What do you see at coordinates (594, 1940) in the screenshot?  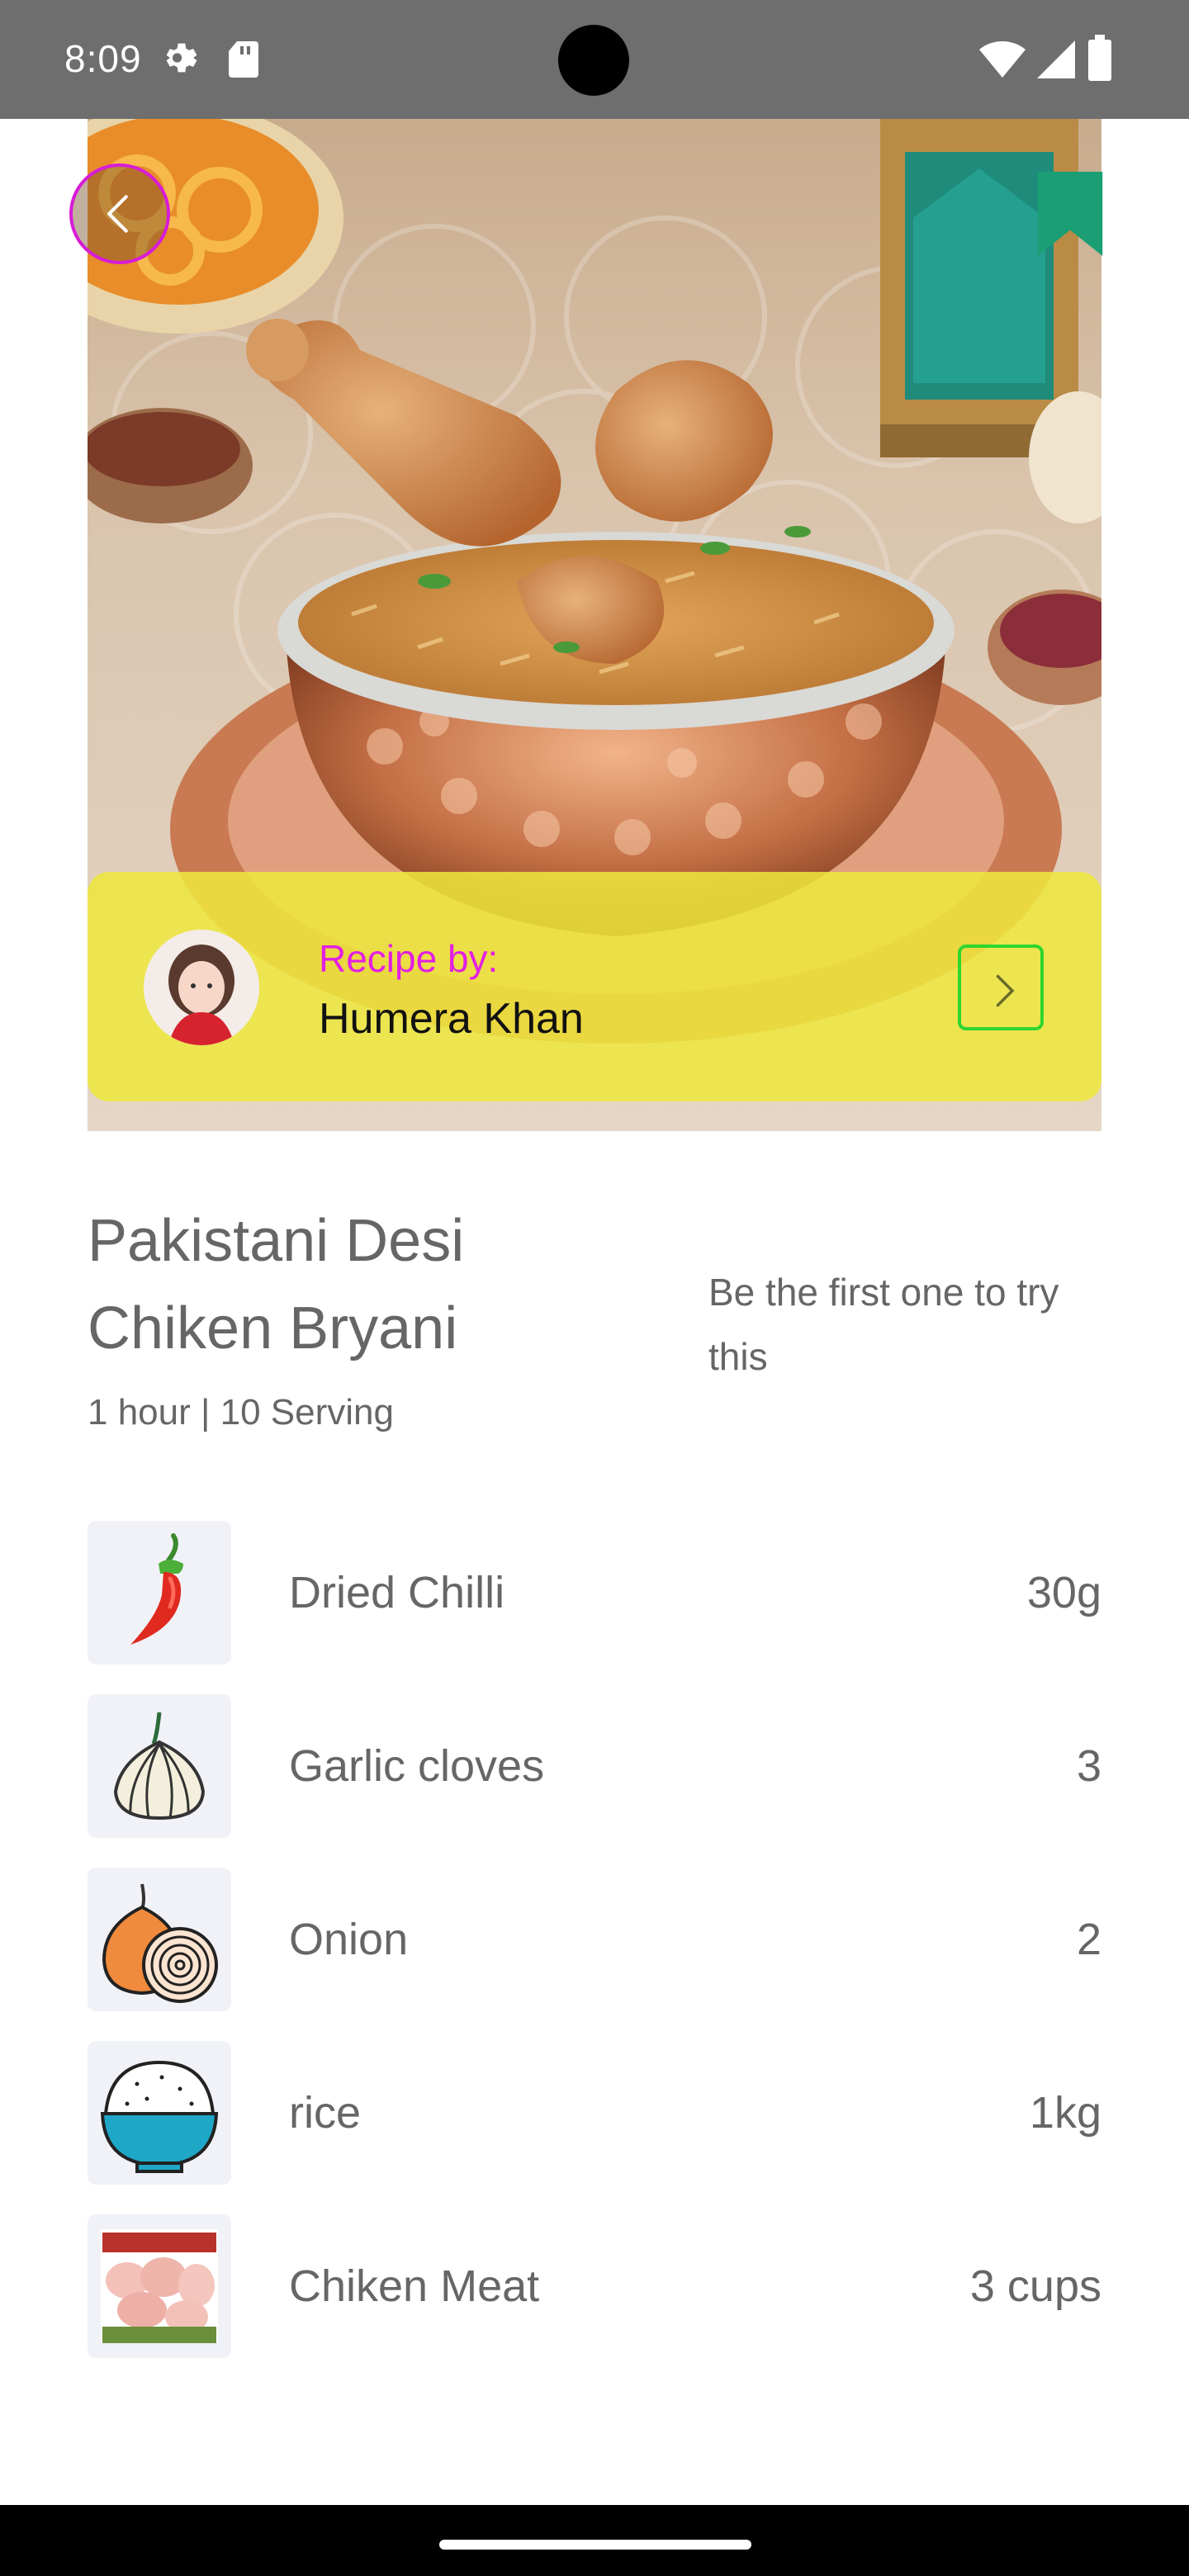 I see `ingredient-row: Onion 2` at bounding box center [594, 1940].